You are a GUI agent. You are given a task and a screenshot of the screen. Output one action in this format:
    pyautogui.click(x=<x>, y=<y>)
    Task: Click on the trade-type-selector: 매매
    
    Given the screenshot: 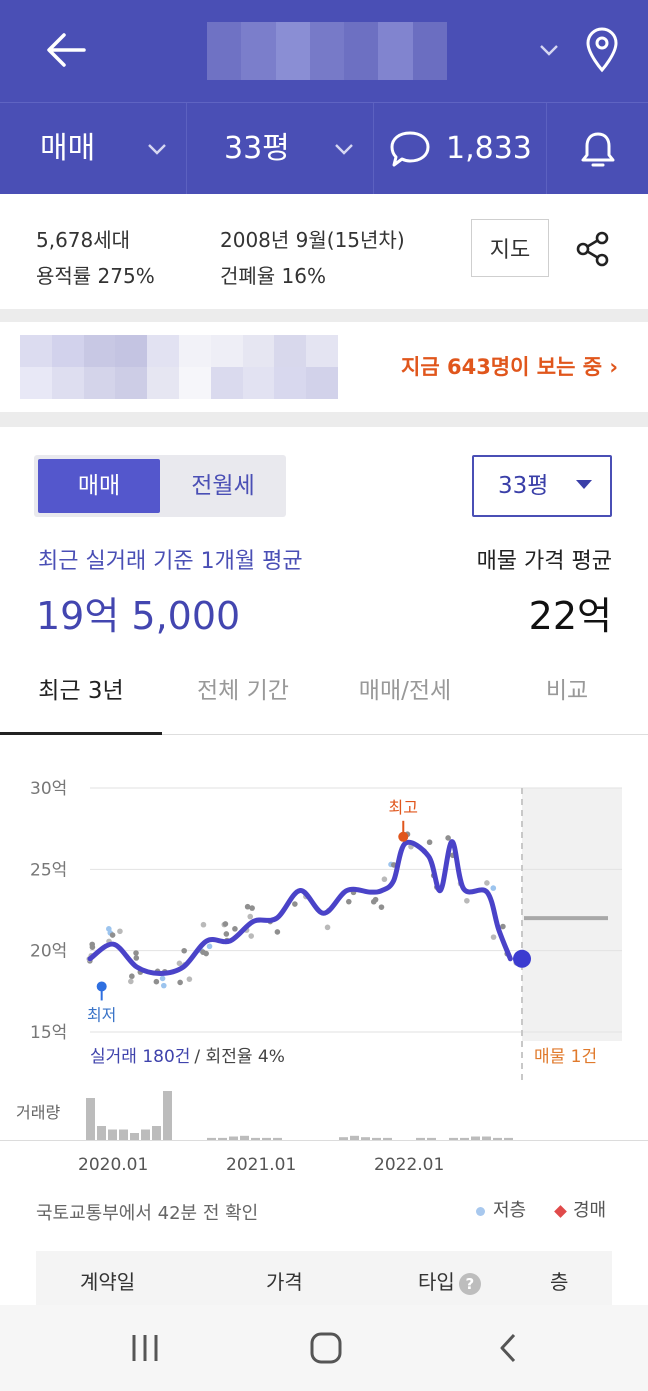 What is the action you would take?
    pyautogui.click(x=67, y=149)
    